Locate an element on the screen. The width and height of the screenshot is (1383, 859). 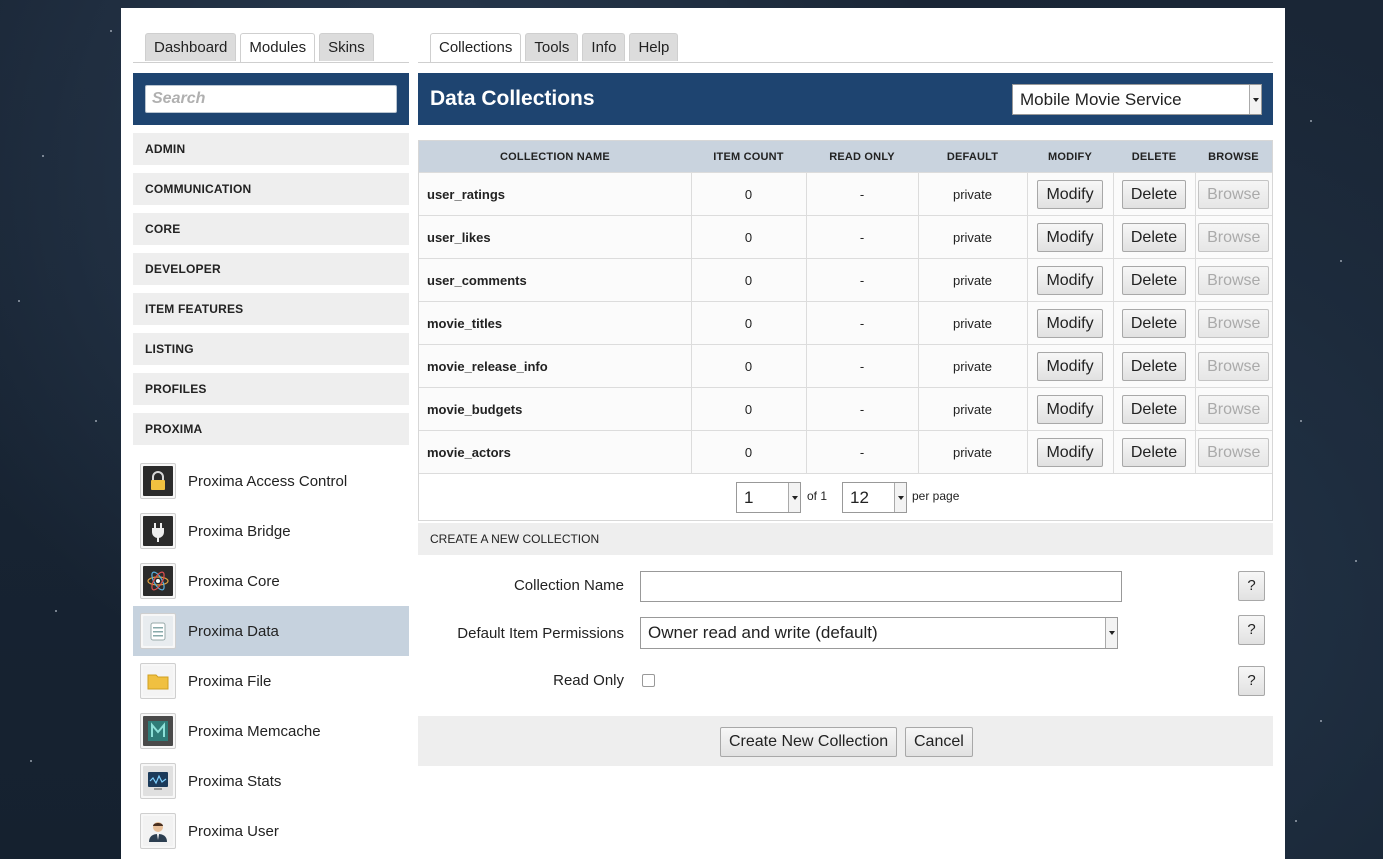
per-page-select: 12 is located at coordinates (874, 497).